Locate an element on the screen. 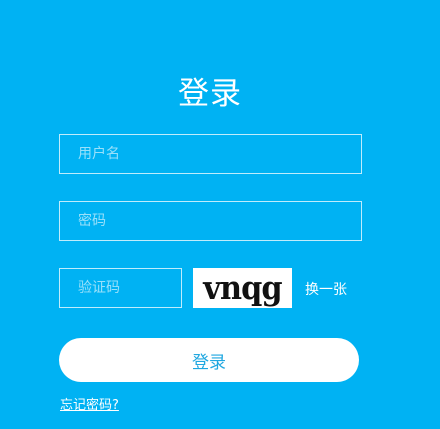 The height and width of the screenshot is (429, 440). captcha-input is located at coordinates (120, 288).